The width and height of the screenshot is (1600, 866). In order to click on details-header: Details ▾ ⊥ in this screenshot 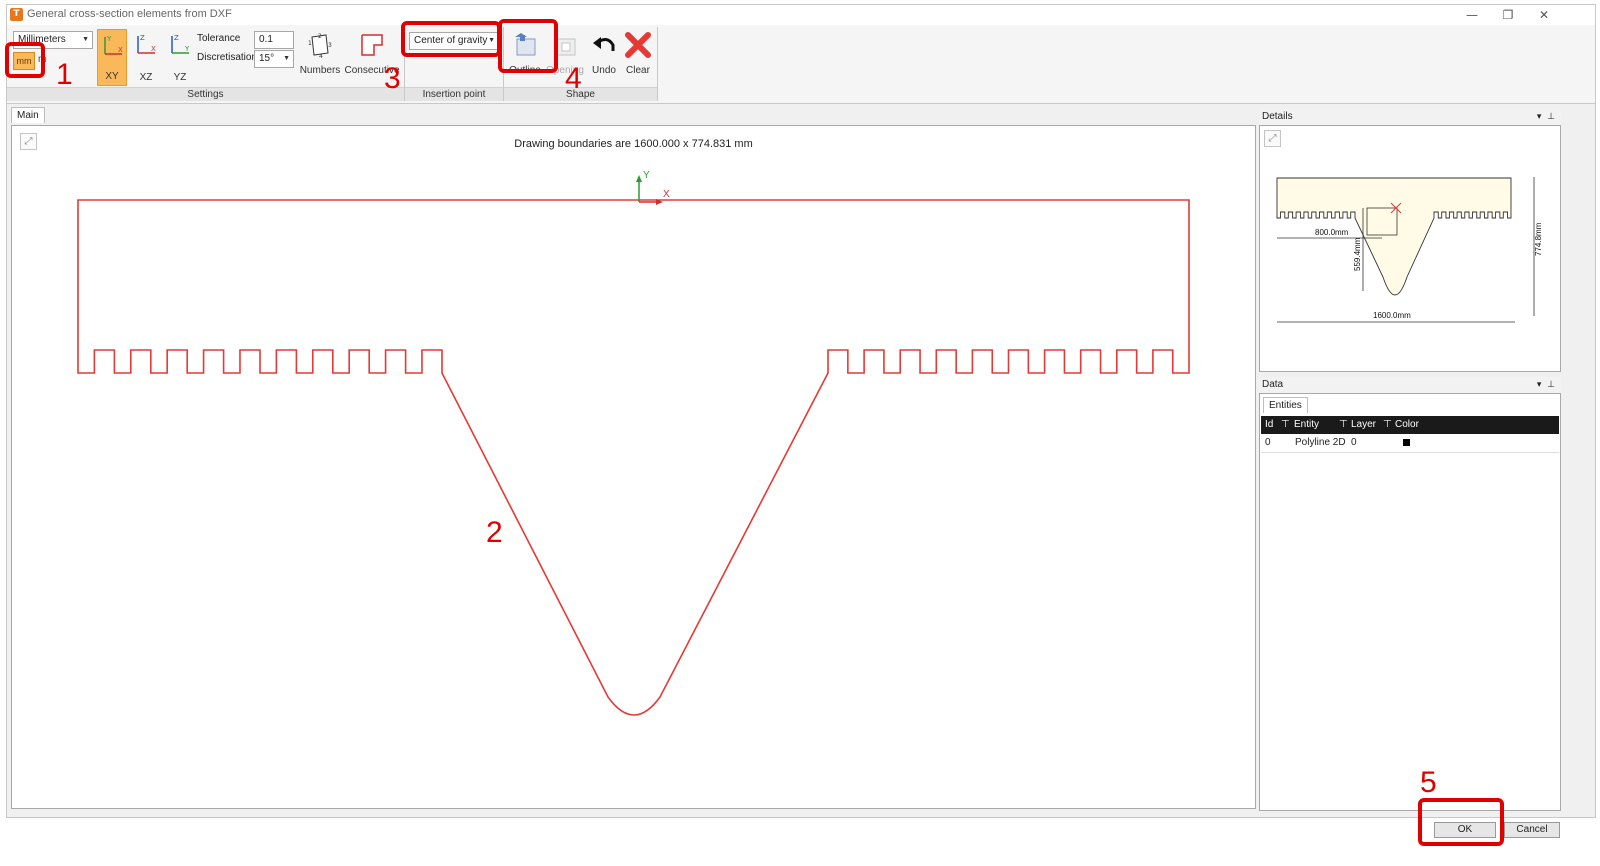, I will do `click(1410, 117)`.